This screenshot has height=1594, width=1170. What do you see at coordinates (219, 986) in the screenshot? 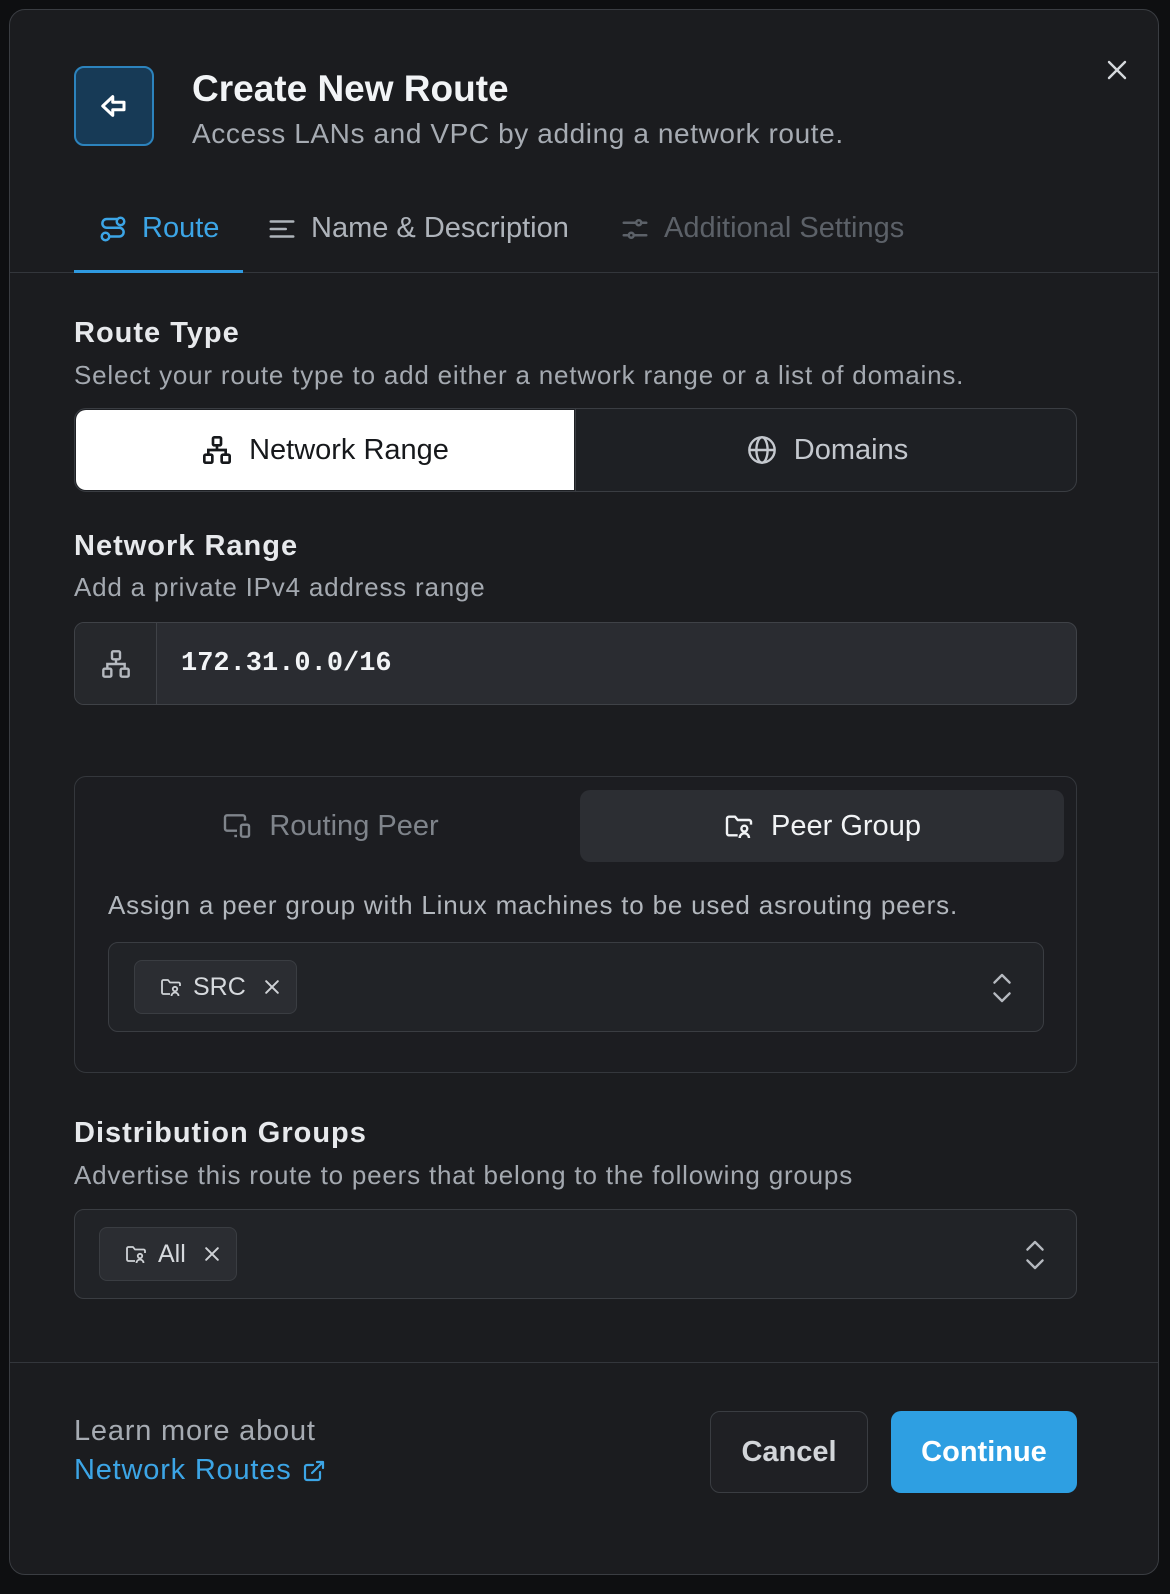
I see `group-chip-label: SRC` at bounding box center [219, 986].